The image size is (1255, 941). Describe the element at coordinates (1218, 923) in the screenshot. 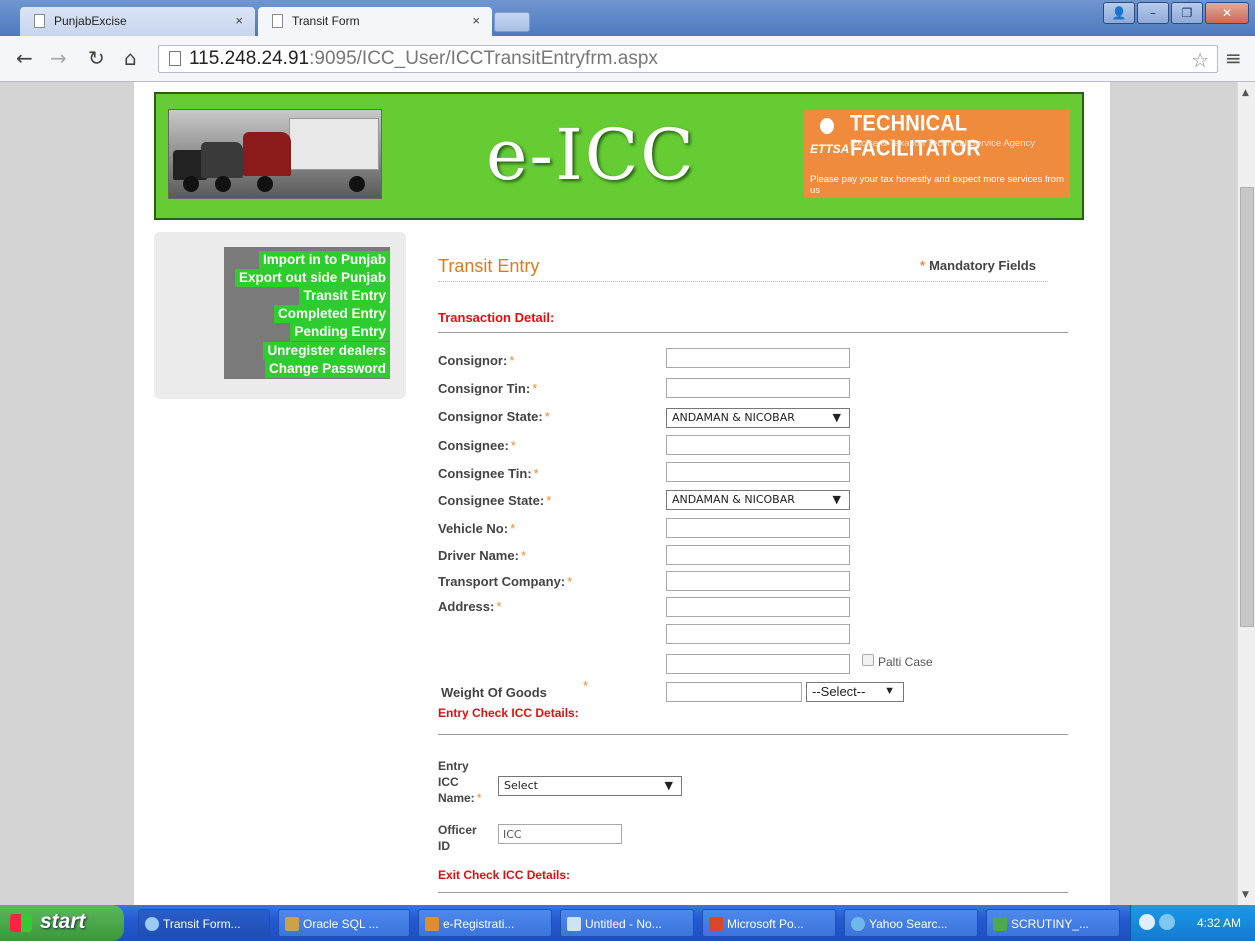

I see `clock: 4:32 AM` at that location.